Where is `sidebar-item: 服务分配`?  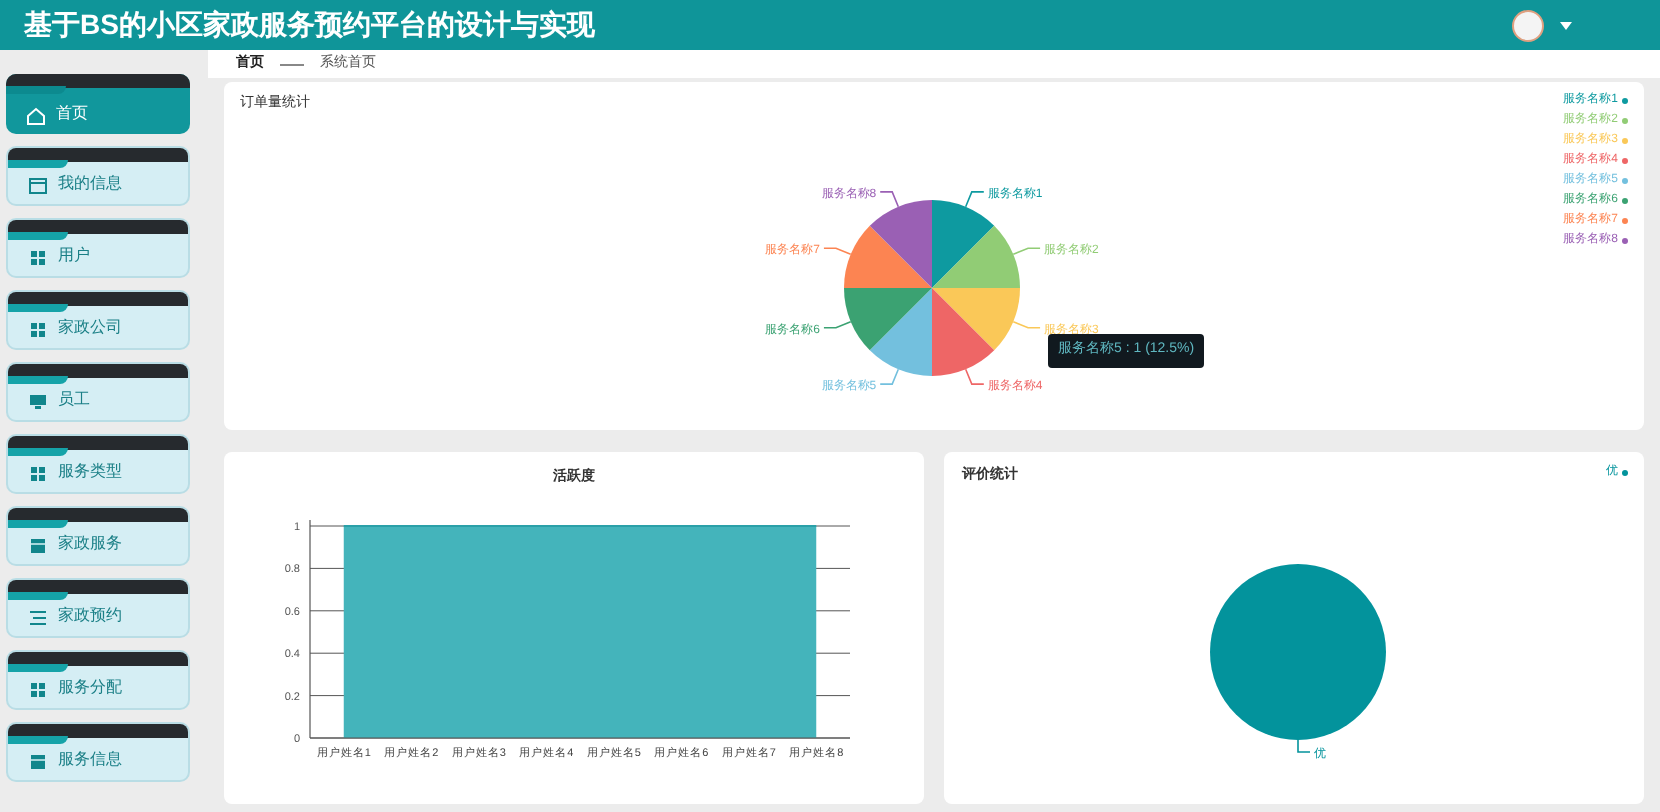 sidebar-item: 服务分配 is located at coordinates (98, 680).